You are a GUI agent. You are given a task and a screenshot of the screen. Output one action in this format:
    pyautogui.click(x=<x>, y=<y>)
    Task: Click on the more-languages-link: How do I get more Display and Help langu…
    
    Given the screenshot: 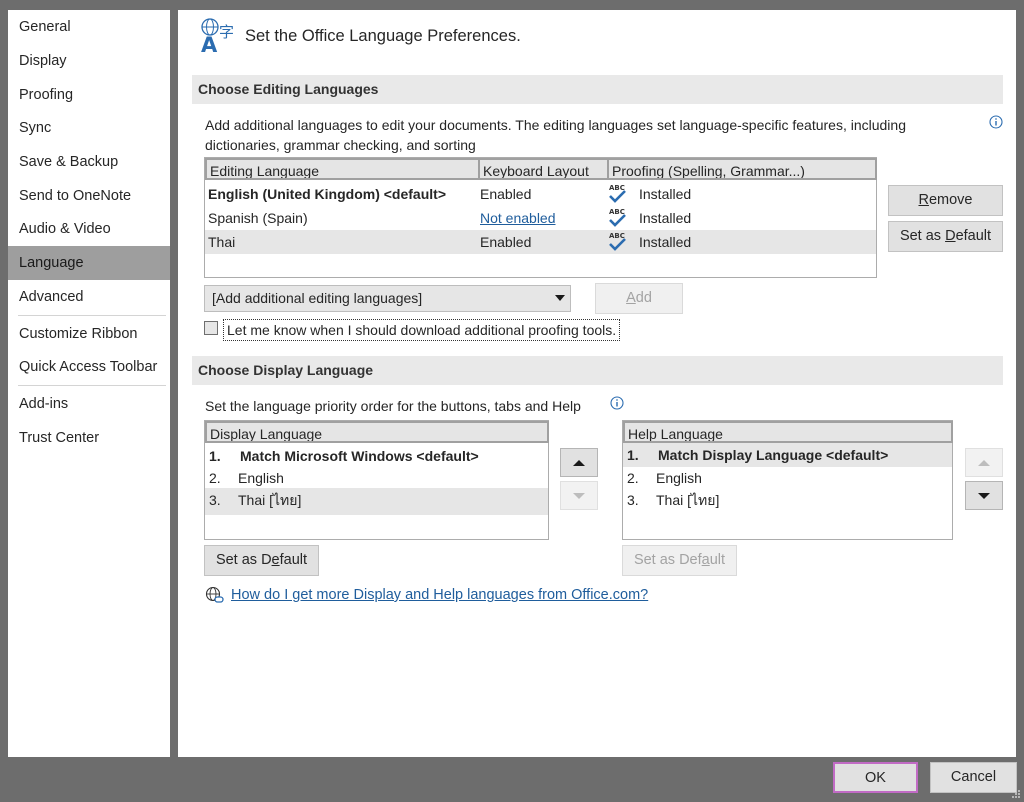 What is the action you would take?
    pyautogui.click(x=439, y=595)
    